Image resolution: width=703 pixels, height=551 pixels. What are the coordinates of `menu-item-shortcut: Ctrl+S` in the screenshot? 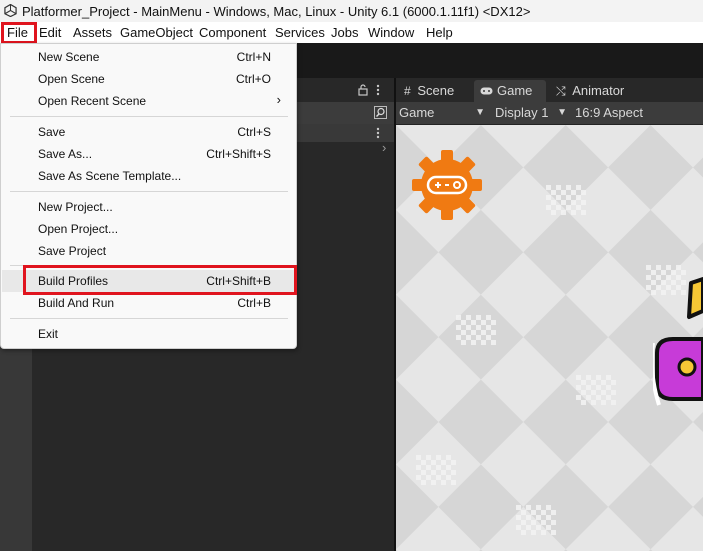 It's located at (254, 132).